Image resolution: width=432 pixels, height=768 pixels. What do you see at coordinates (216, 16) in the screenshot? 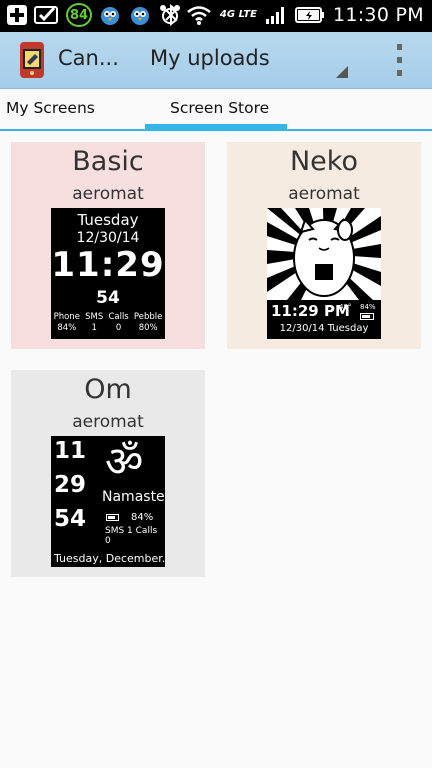
I see `status-bar: 84 4G LTE 11:30 PM` at bounding box center [216, 16].